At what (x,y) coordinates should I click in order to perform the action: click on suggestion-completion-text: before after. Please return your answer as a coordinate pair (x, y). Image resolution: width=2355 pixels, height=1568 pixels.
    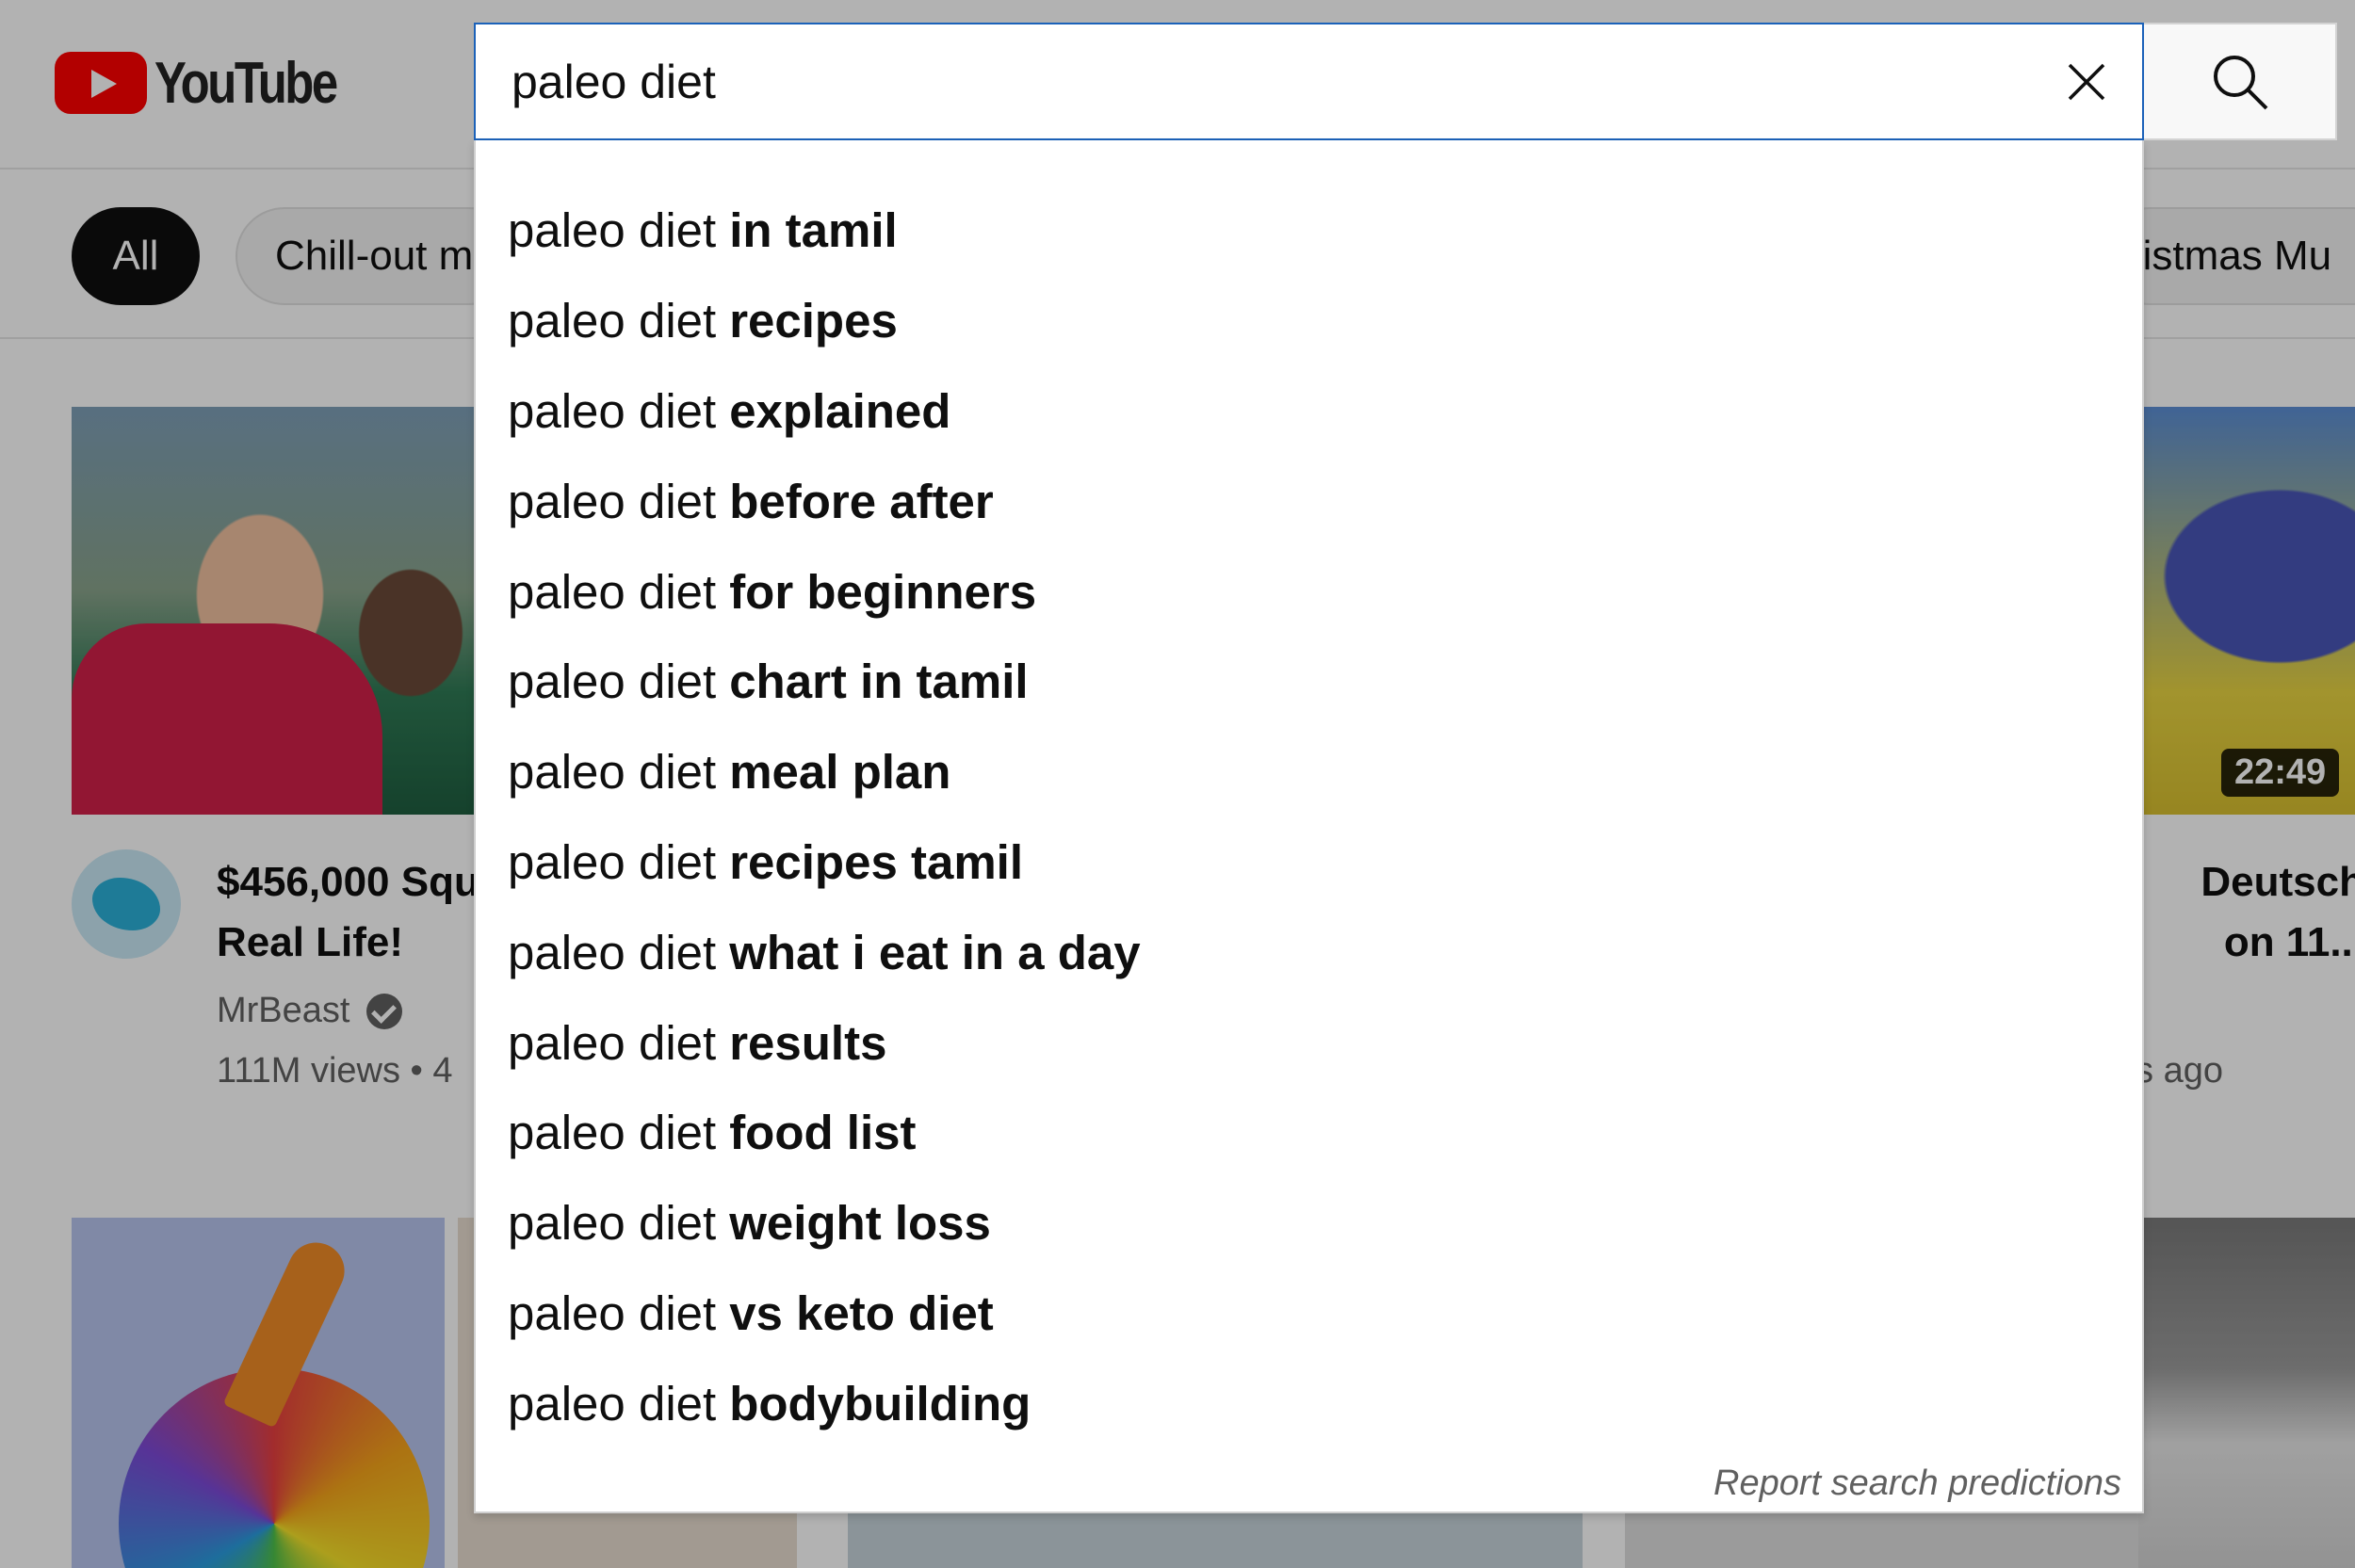
    Looking at the image, I should click on (861, 501).